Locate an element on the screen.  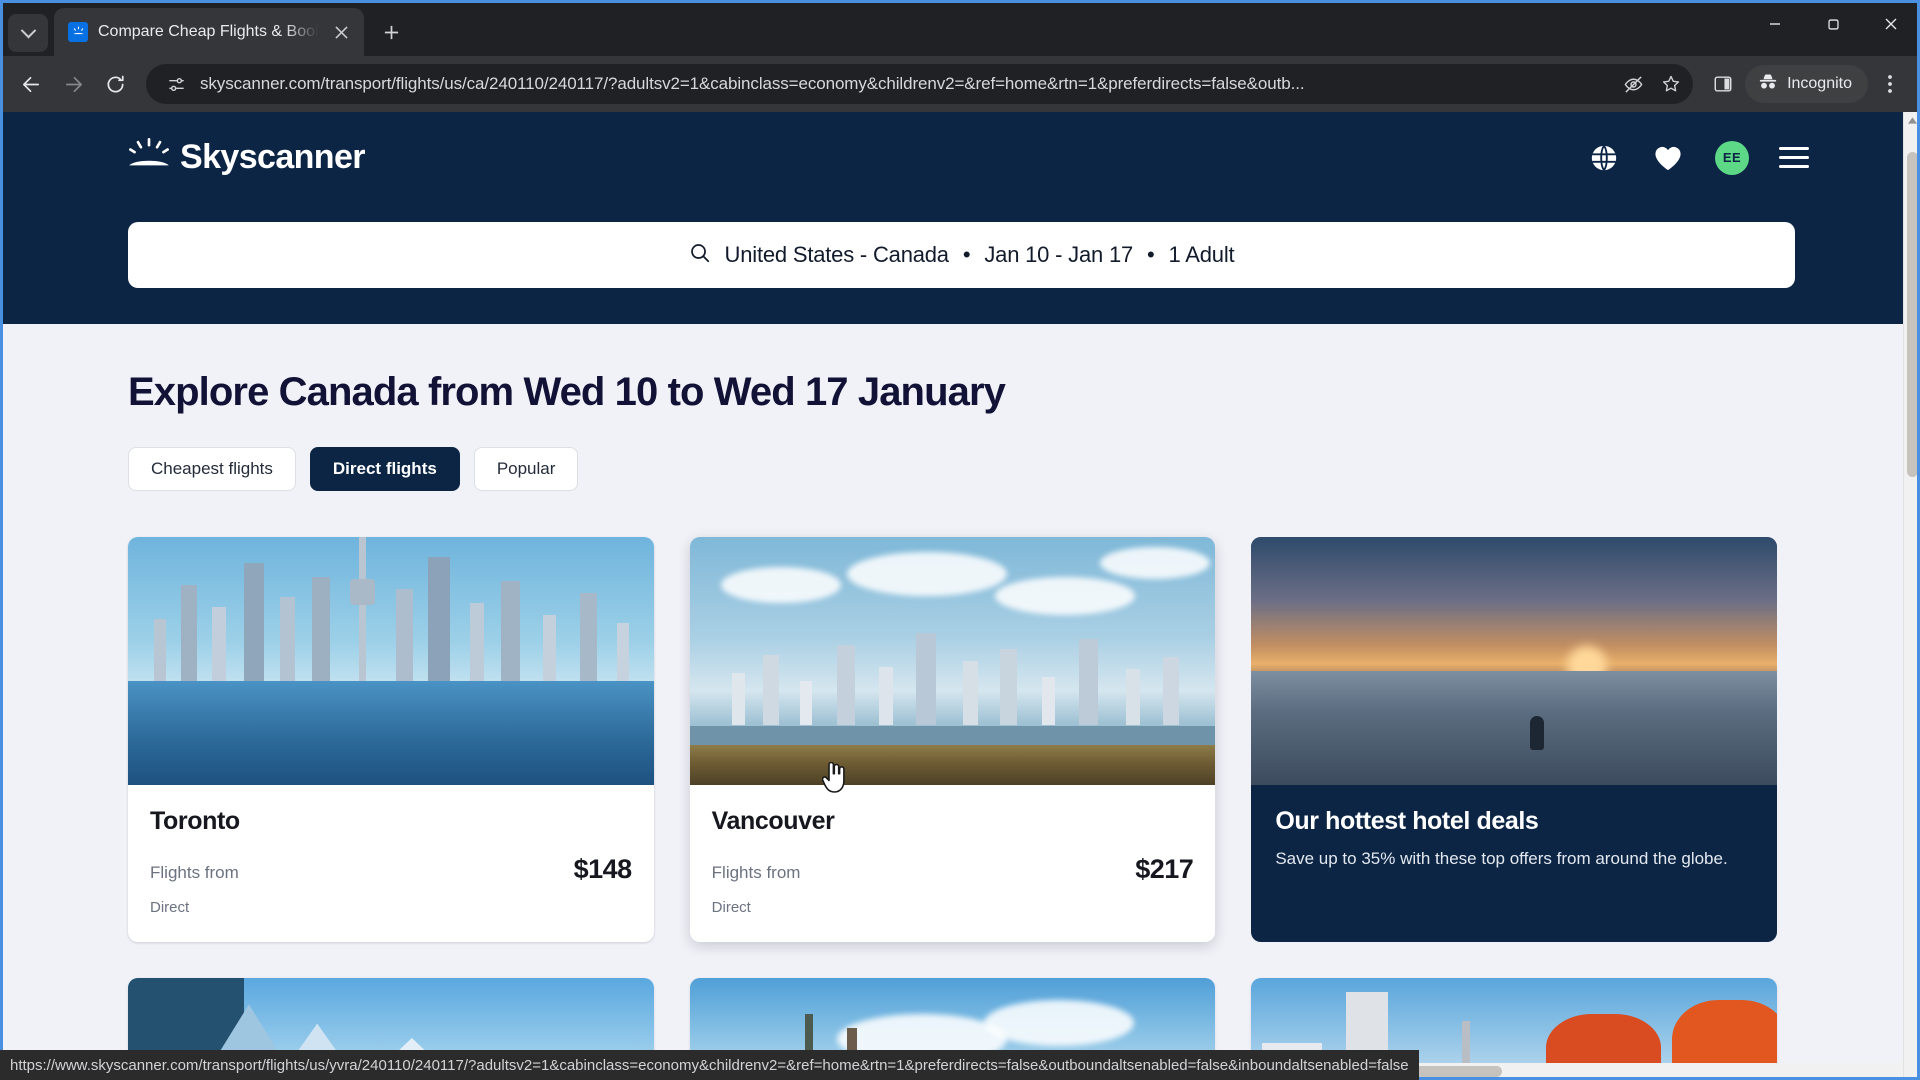
filter-chip-group: Cheapest flights Direct flights Popular is located at coordinates (952, 469).